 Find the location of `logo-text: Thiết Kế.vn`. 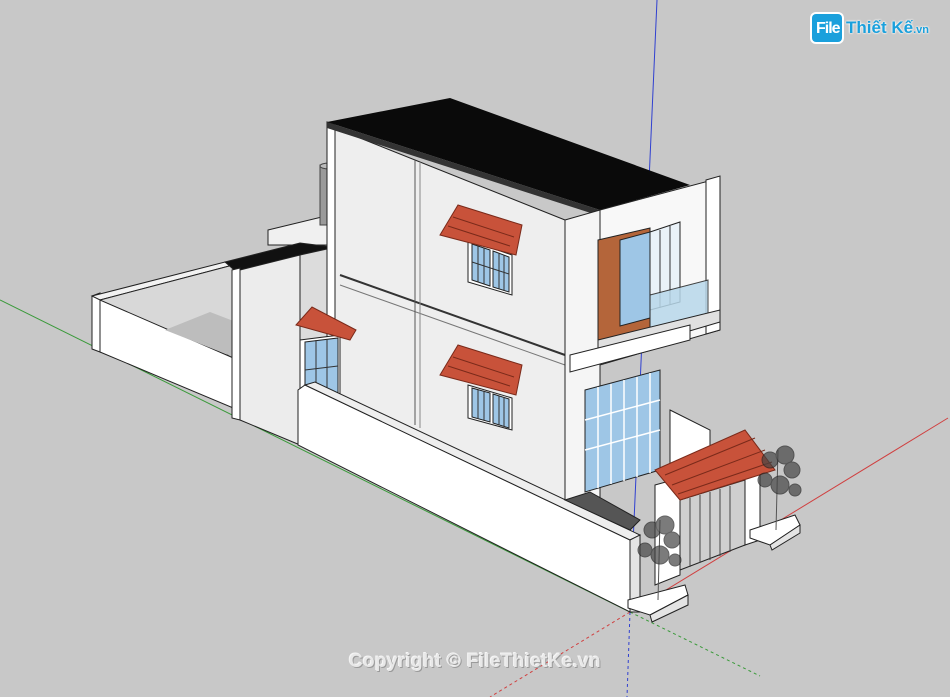

logo-text: Thiết Kế.vn is located at coordinates (887, 28).